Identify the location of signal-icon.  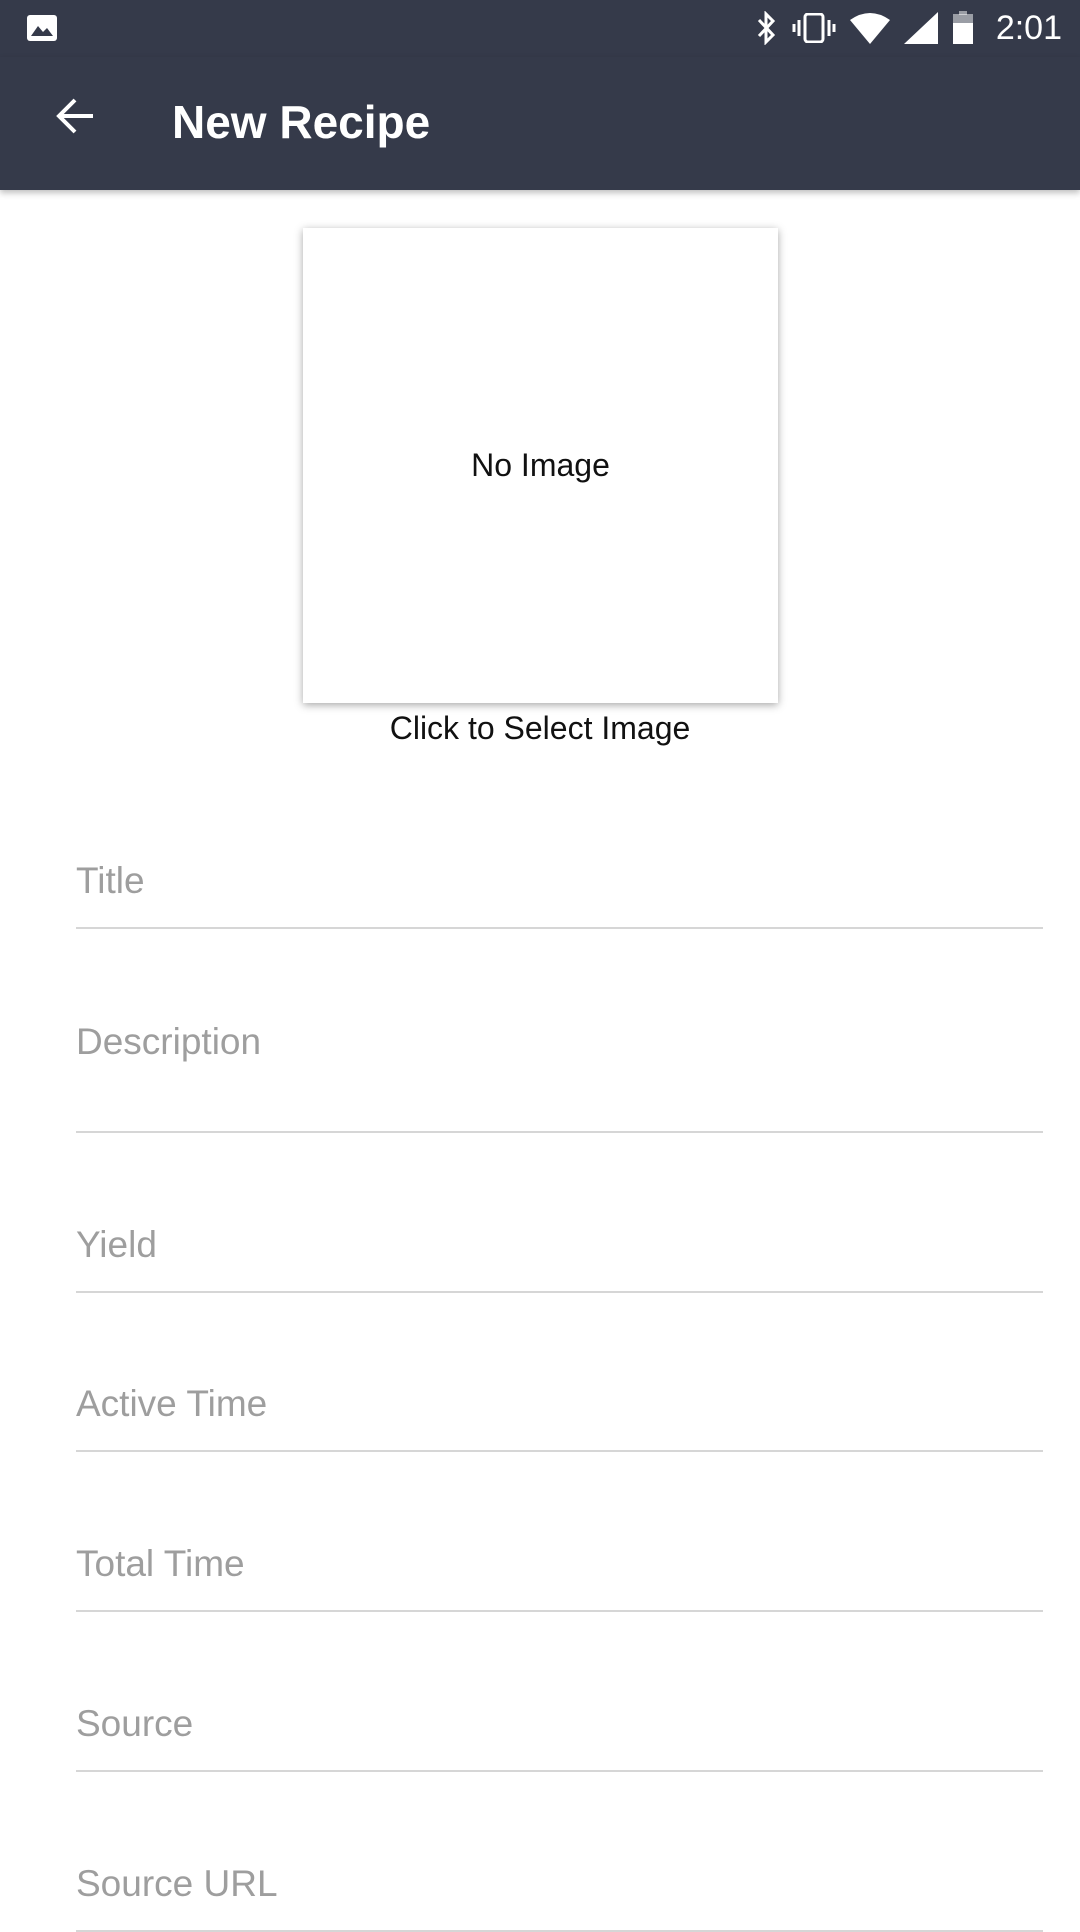
(920, 28).